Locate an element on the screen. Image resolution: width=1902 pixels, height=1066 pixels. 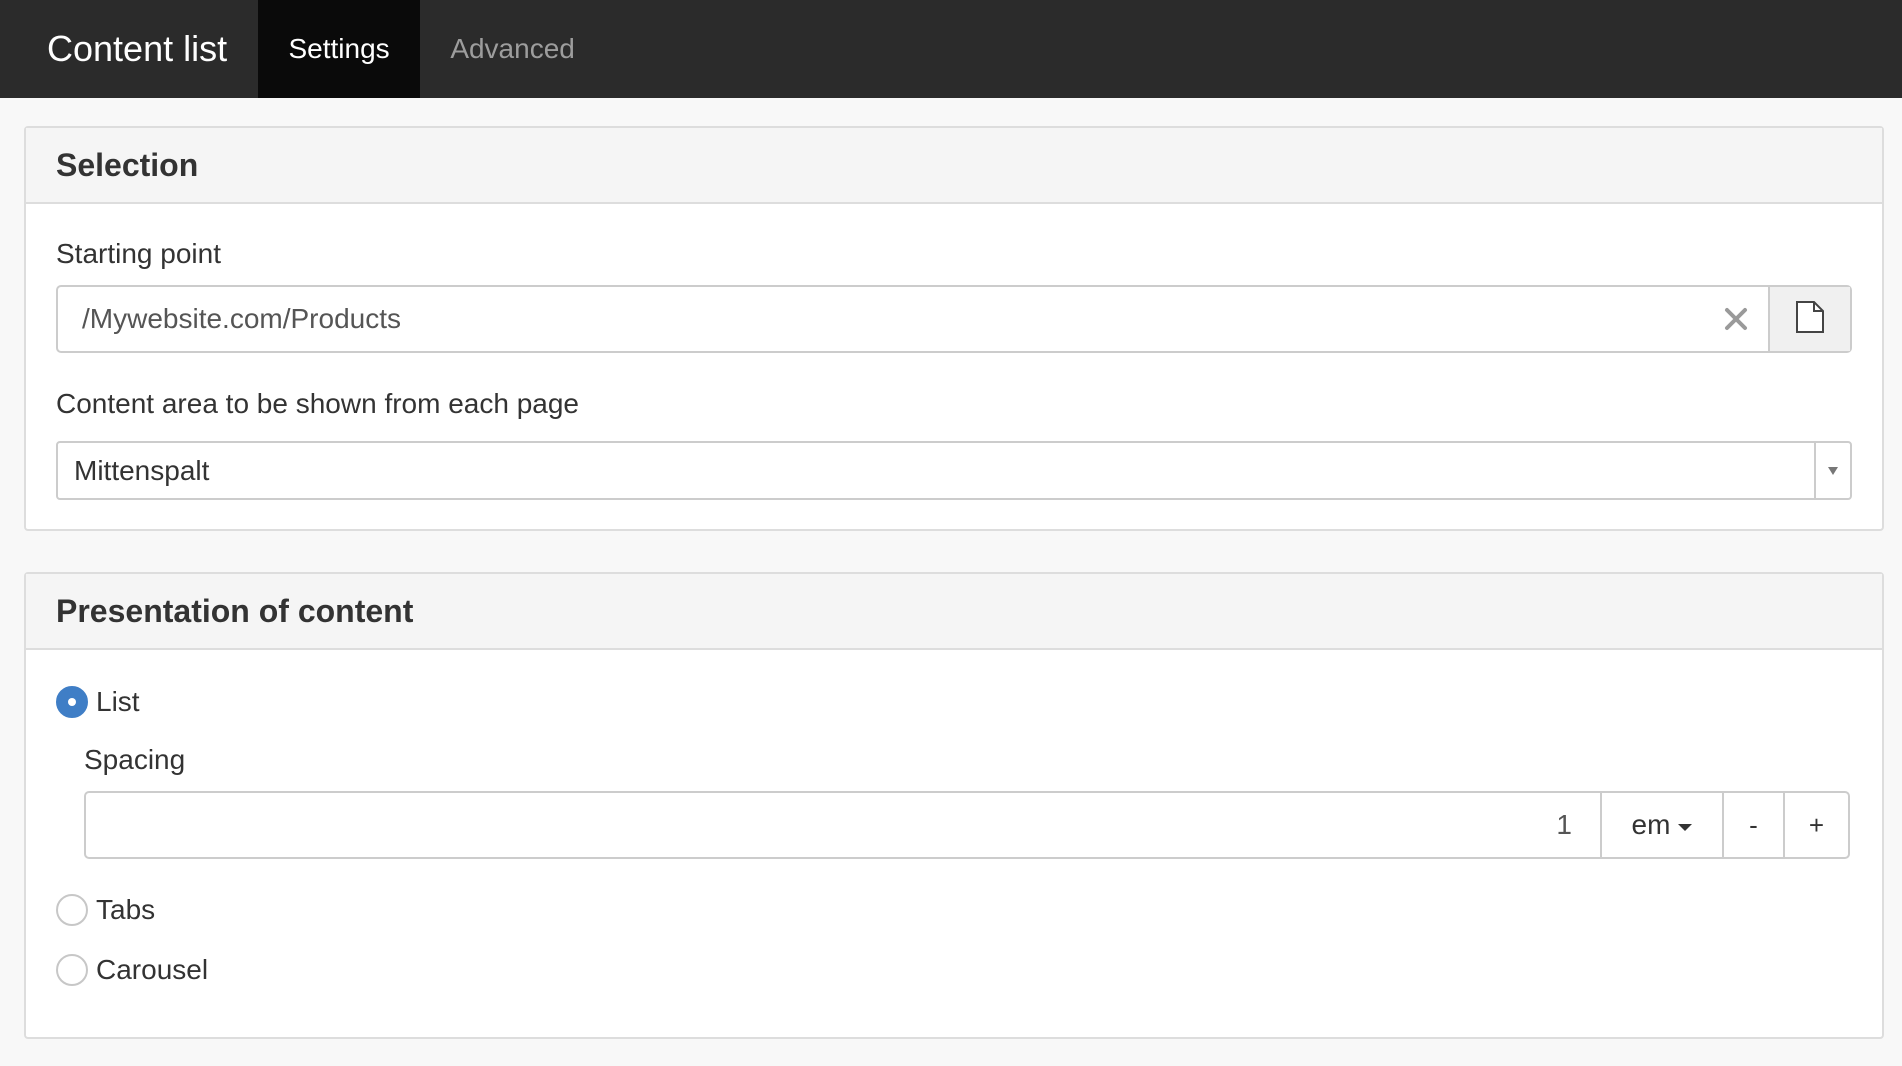
increment-button: + is located at coordinates (1815, 825).